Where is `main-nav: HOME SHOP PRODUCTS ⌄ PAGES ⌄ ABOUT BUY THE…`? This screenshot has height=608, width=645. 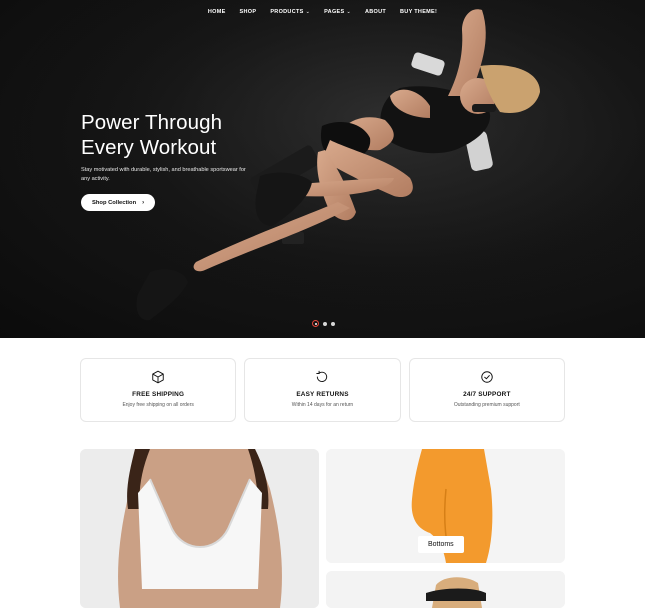 main-nav: HOME SHOP PRODUCTS ⌄ PAGES ⌄ ABOUT BUY THE… is located at coordinates (322, 12).